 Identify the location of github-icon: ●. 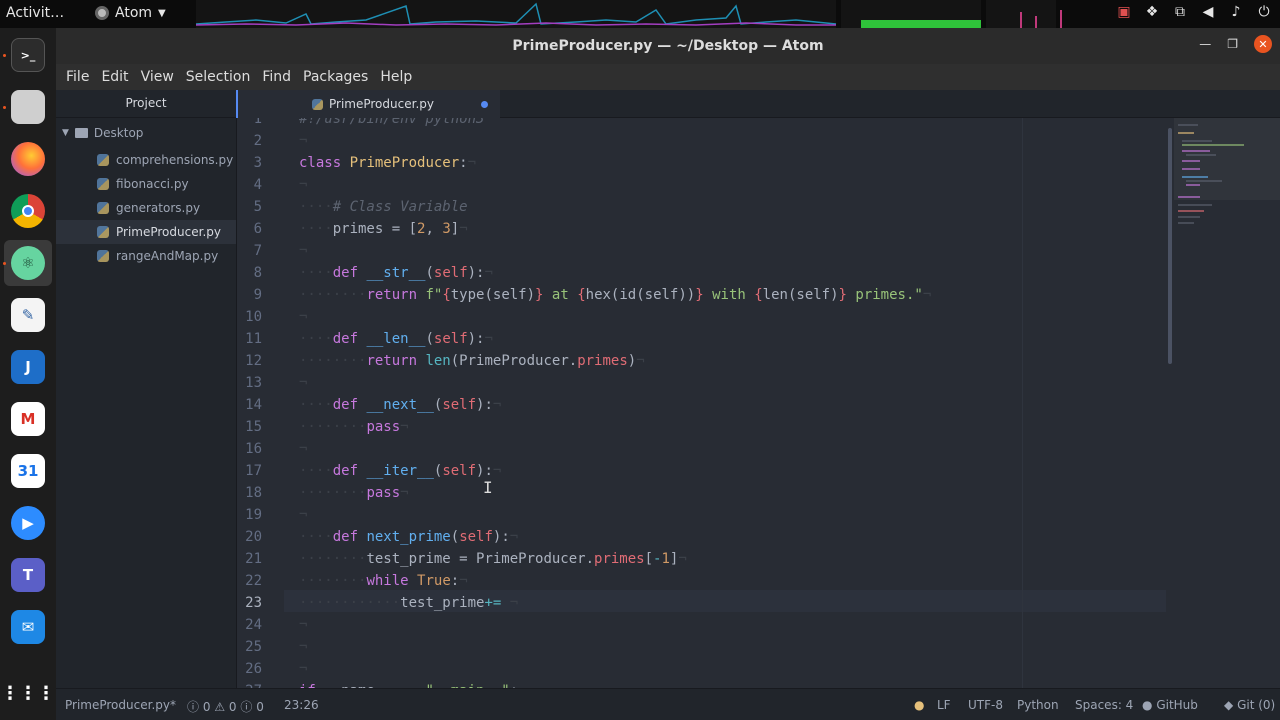
(1147, 705).